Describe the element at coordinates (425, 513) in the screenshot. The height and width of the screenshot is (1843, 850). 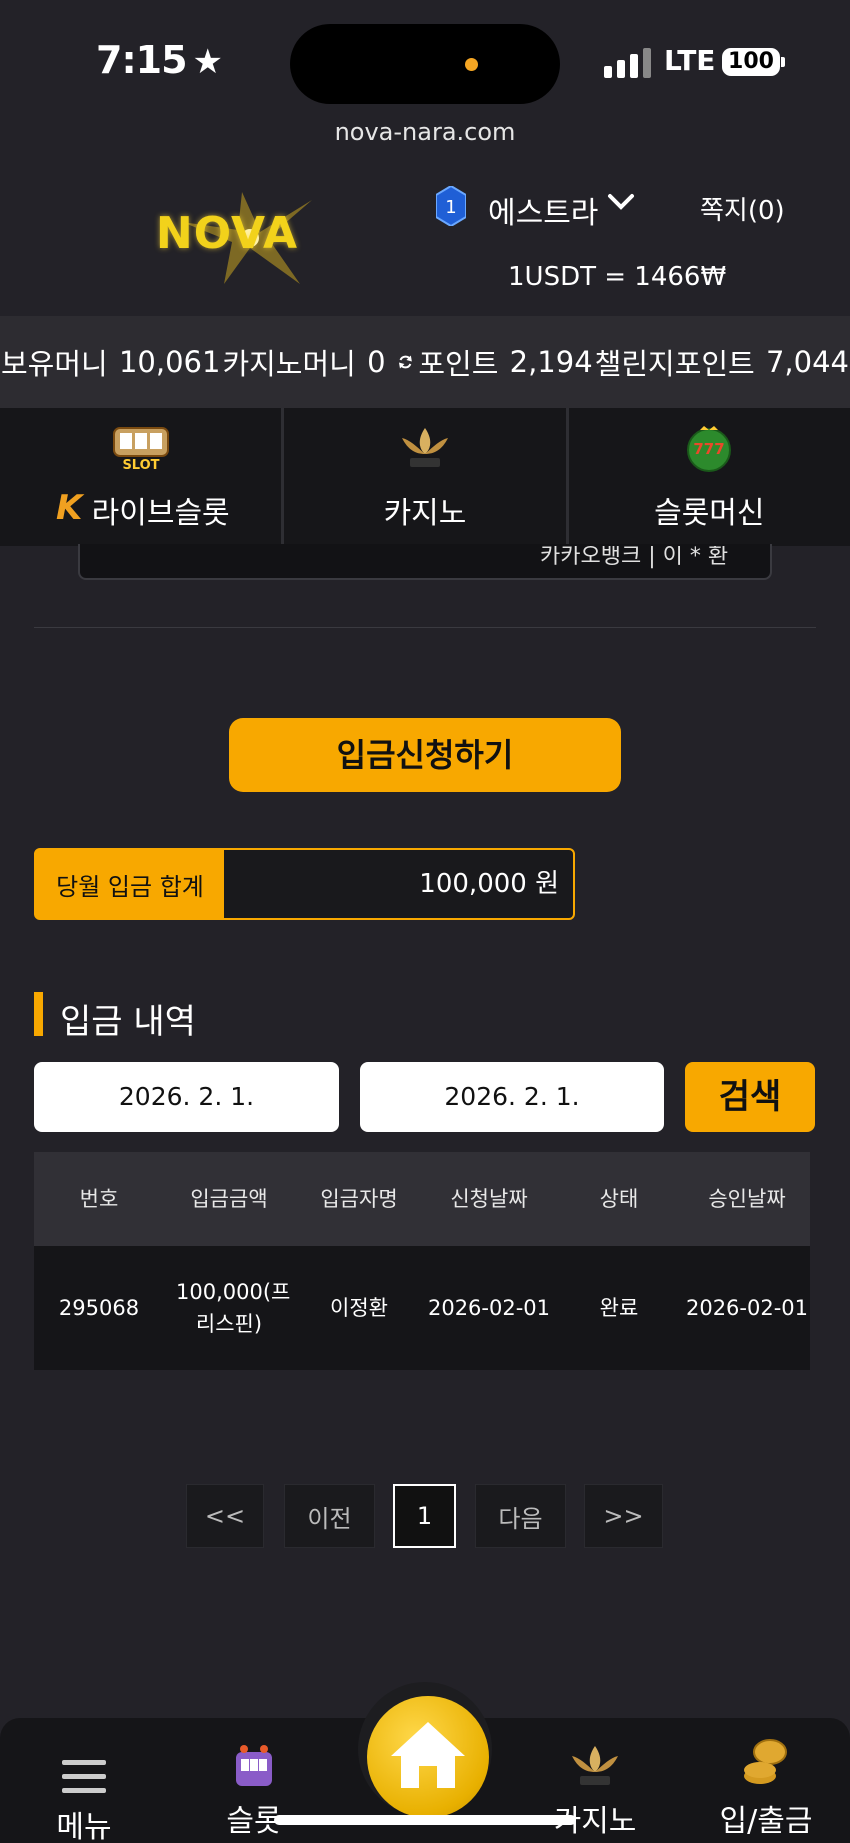
I see `tab-label: 카지노` at that location.